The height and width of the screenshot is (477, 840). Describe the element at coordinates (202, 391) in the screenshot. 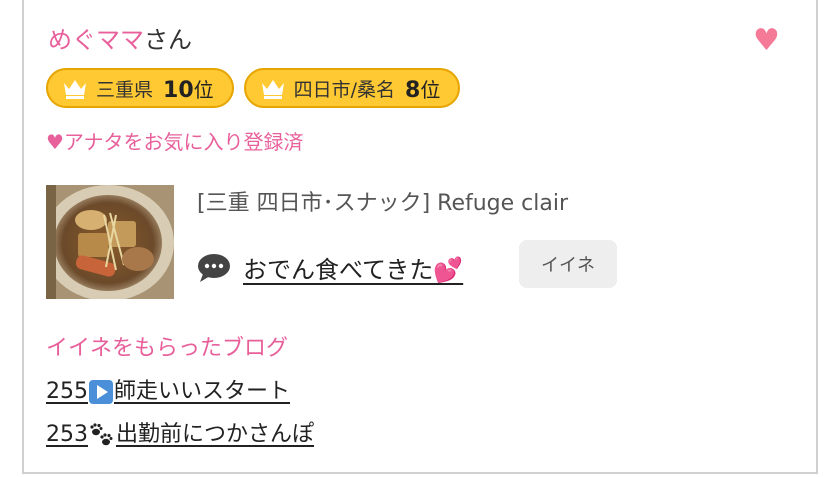

I see `blog-title: 師走いいスタート` at that location.